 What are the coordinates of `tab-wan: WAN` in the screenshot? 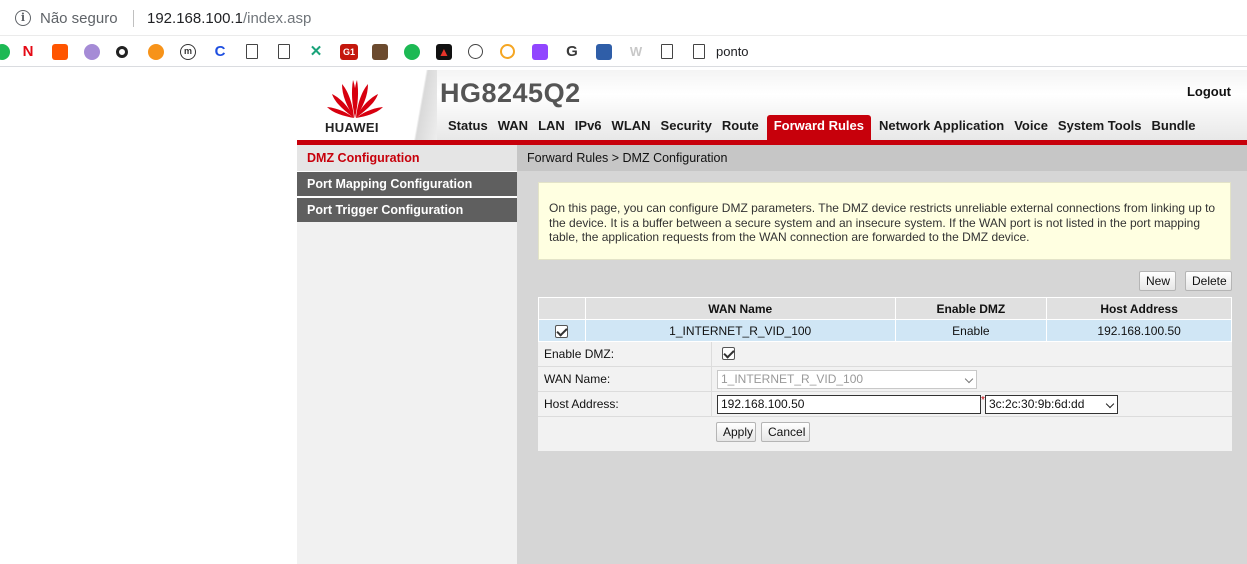 It's located at (513, 127).